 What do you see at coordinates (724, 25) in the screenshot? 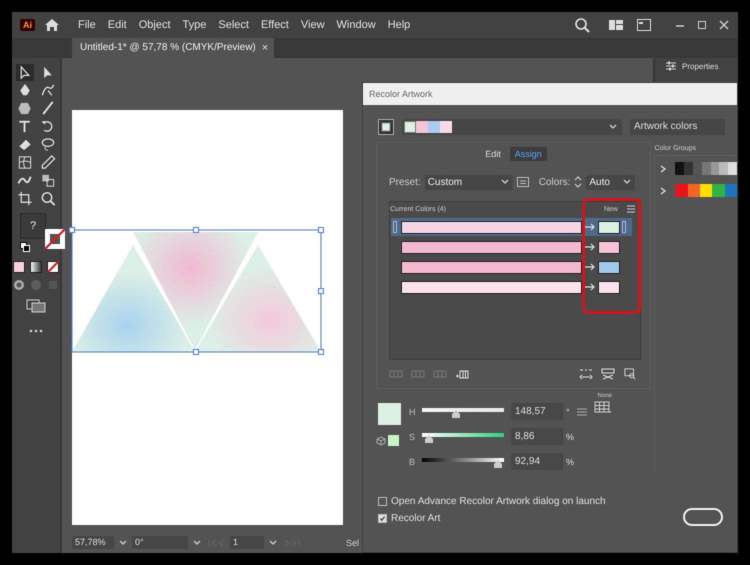
I see `close-icon` at bounding box center [724, 25].